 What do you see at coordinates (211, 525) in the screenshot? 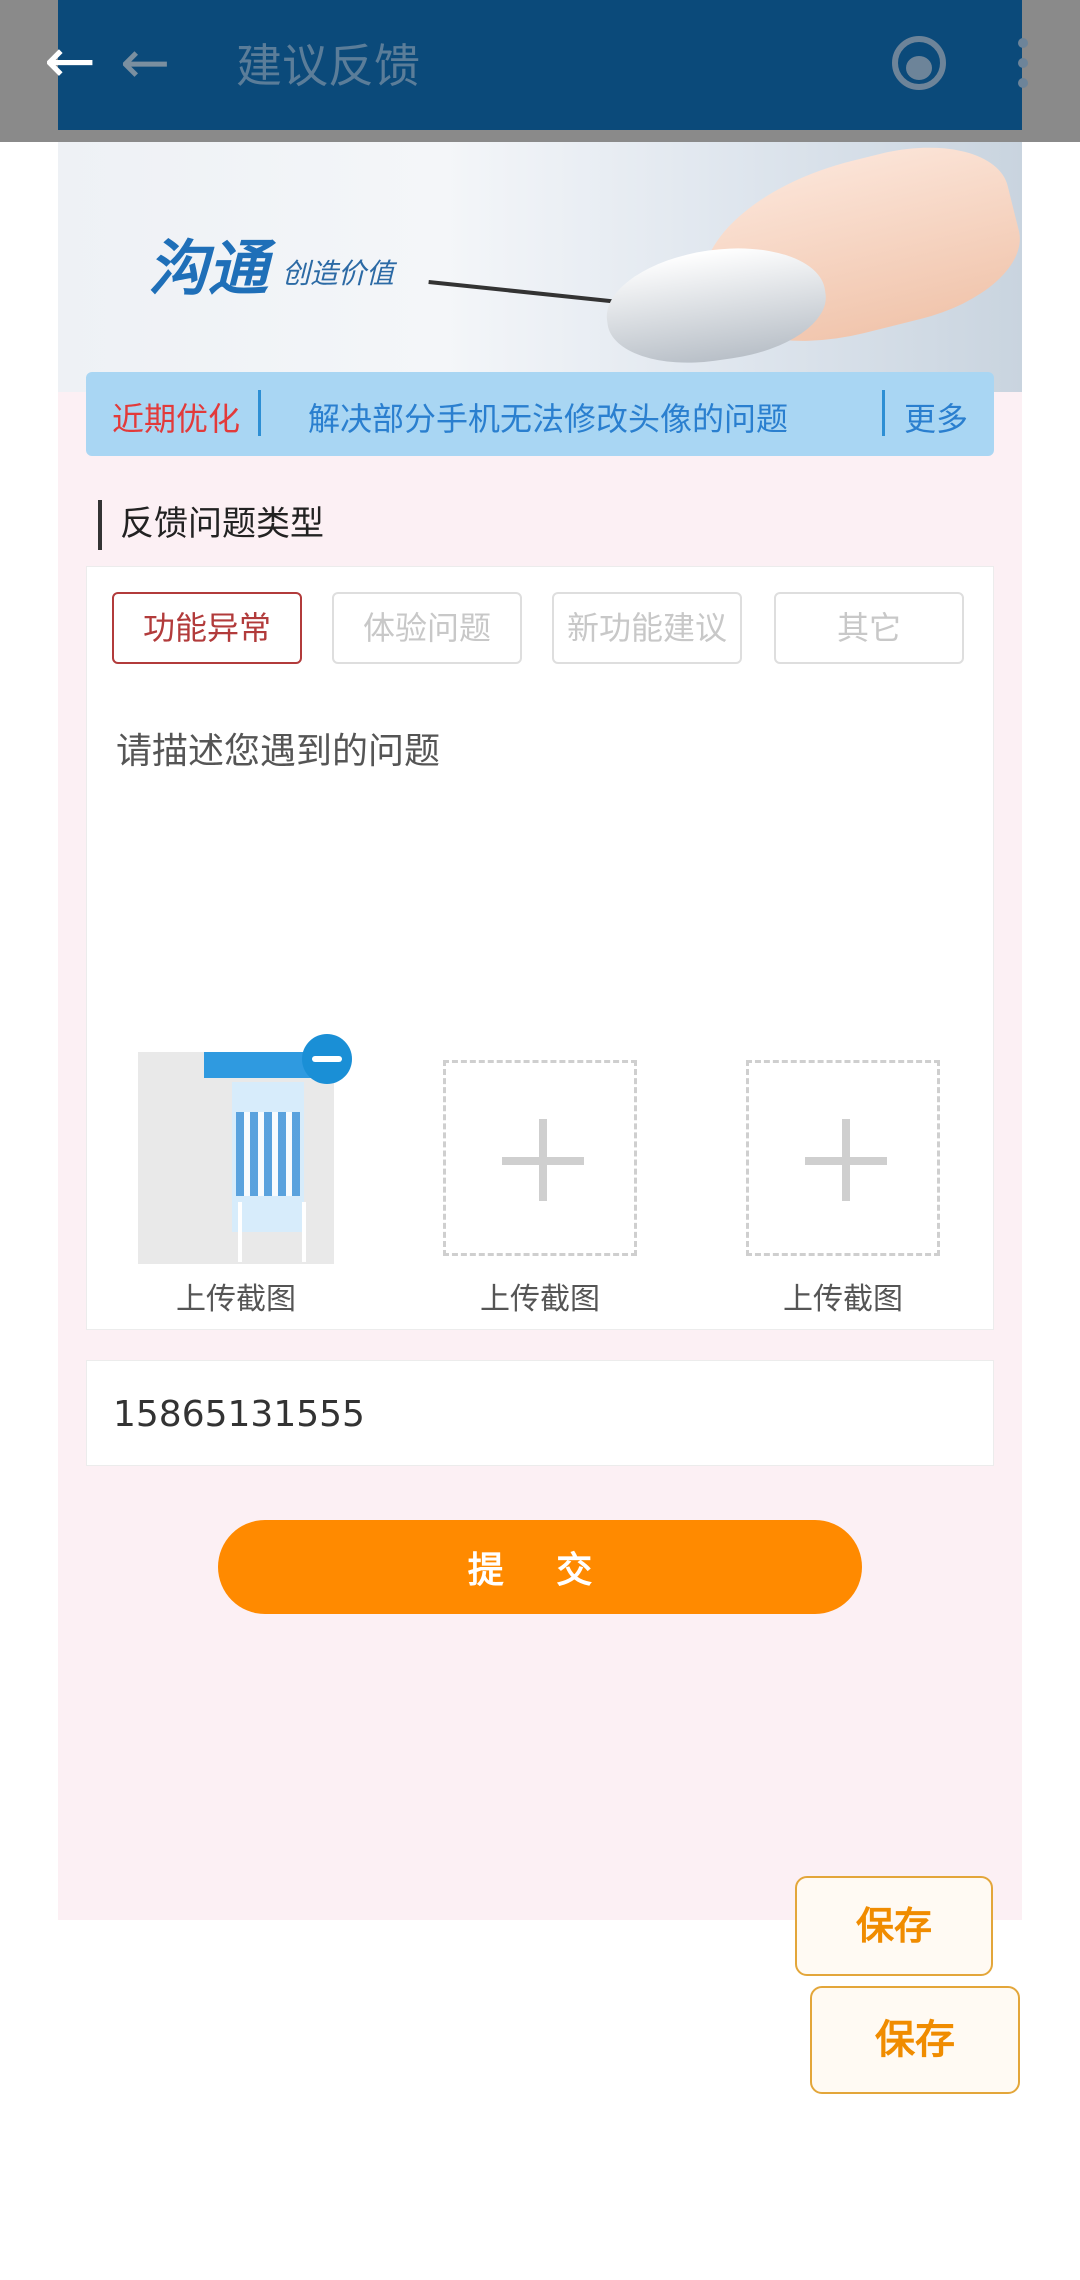
I see `section-title: 反馈问题类型` at bounding box center [211, 525].